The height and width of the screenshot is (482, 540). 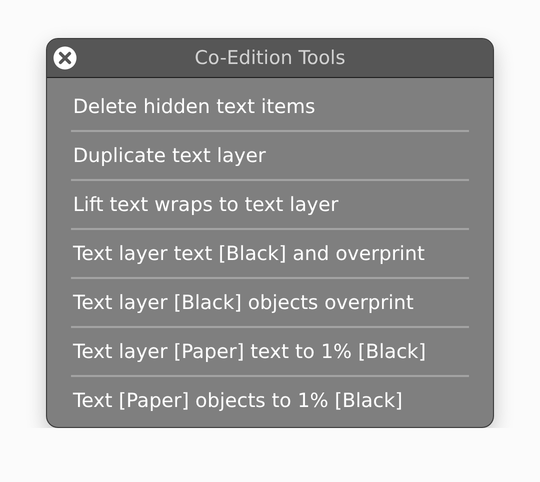 What do you see at coordinates (270, 301) in the screenshot?
I see `menu-item: Text layer [Black] objects overprint` at bounding box center [270, 301].